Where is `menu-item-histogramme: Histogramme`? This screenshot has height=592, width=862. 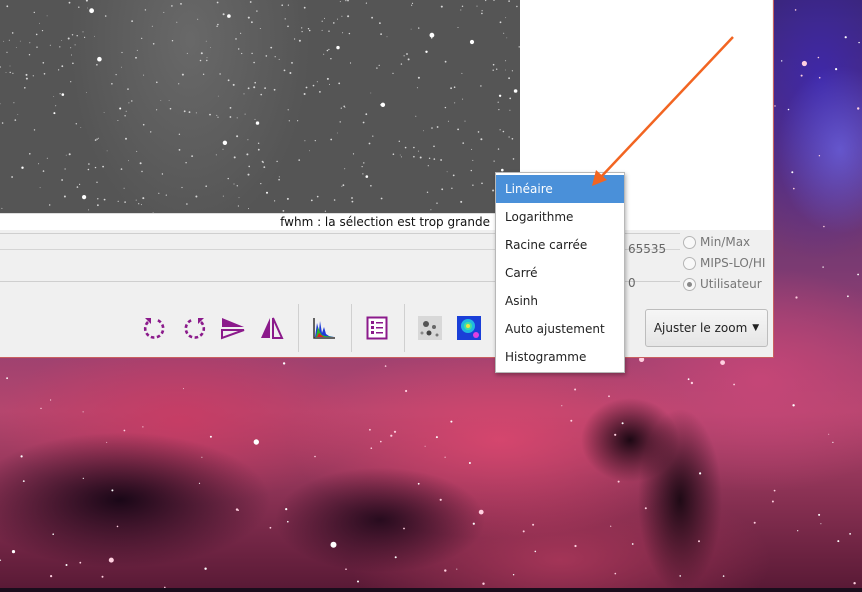 menu-item-histogramme: Histogramme is located at coordinates (560, 357).